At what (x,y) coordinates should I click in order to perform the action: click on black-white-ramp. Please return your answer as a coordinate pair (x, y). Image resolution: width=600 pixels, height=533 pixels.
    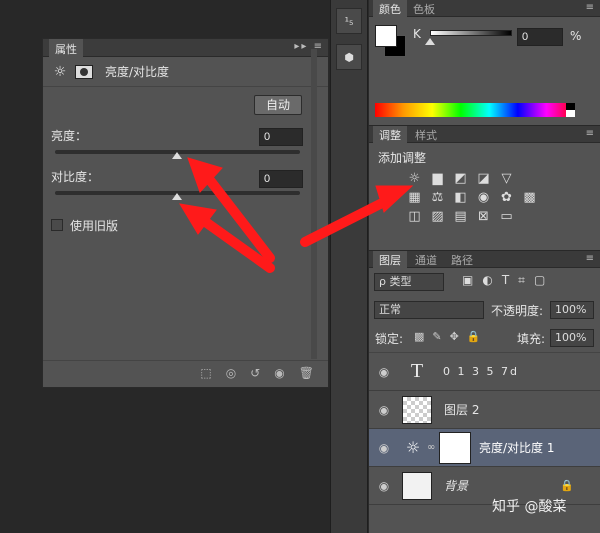
    Looking at the image, I should click on (570, 110).